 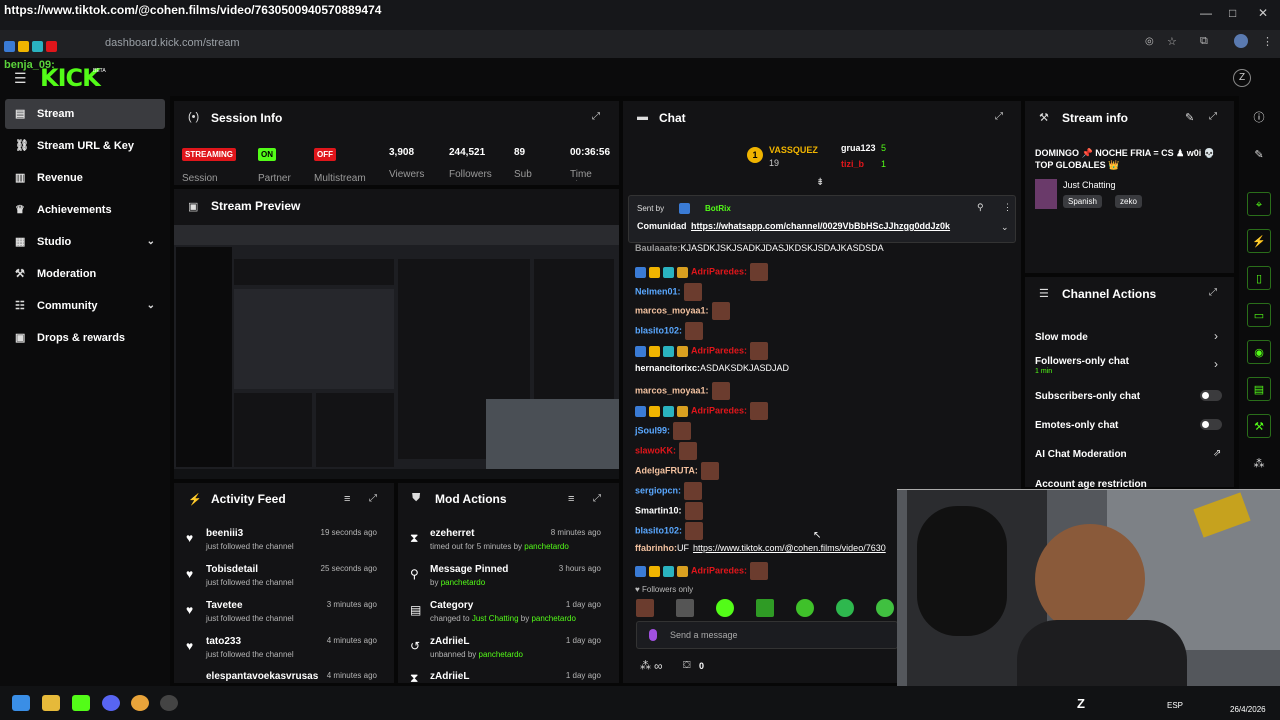 I want to click on more-icon: ⋮, so click(x=1007, y=207).